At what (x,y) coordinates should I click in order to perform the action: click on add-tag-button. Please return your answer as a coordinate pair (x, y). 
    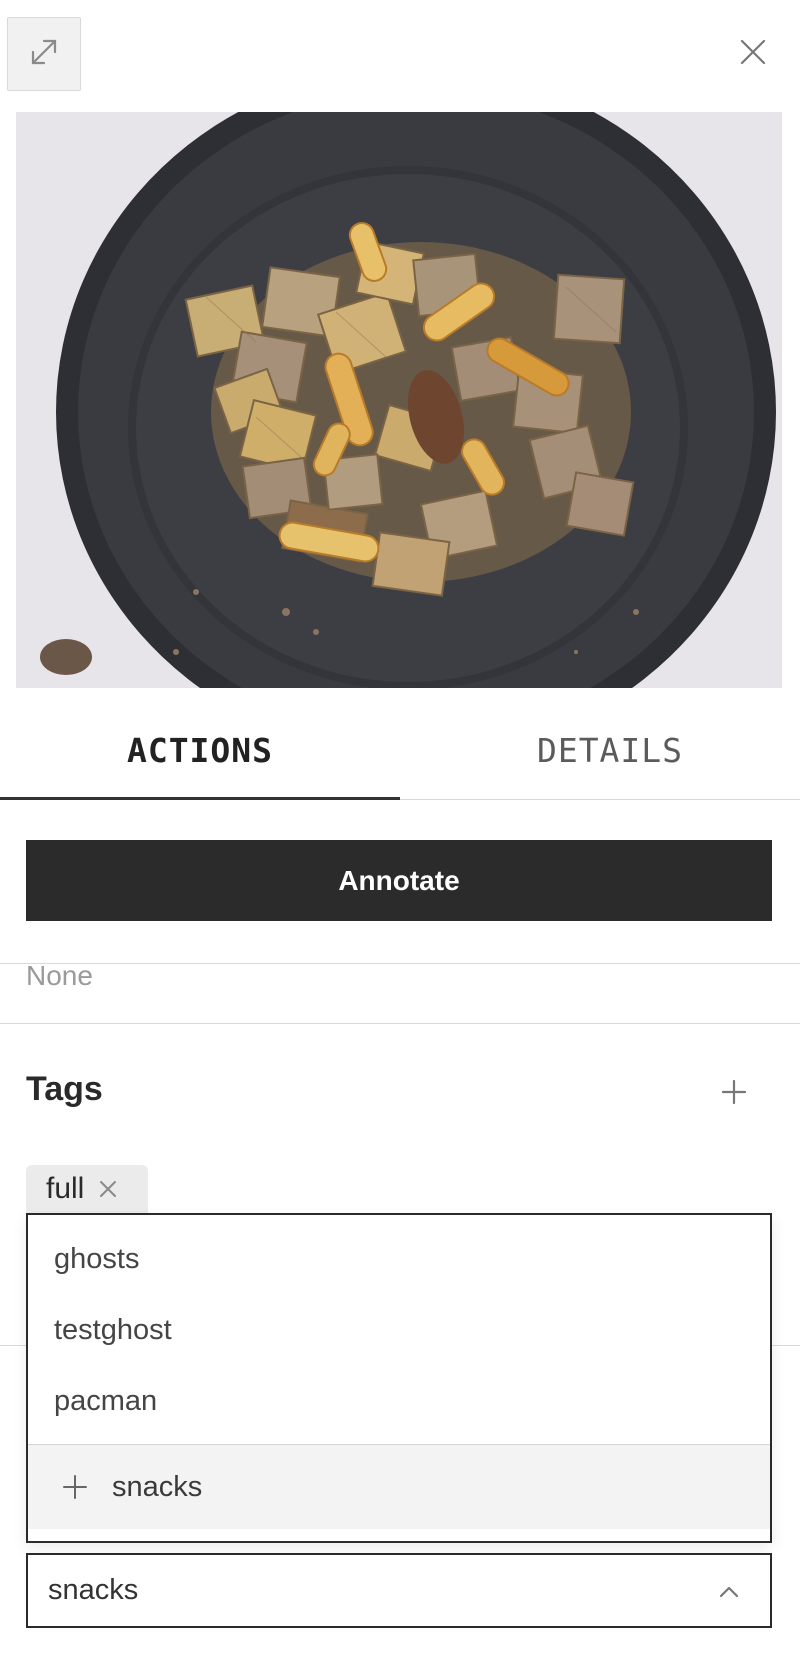
    Looking at the image, I should click on (734, 1094).